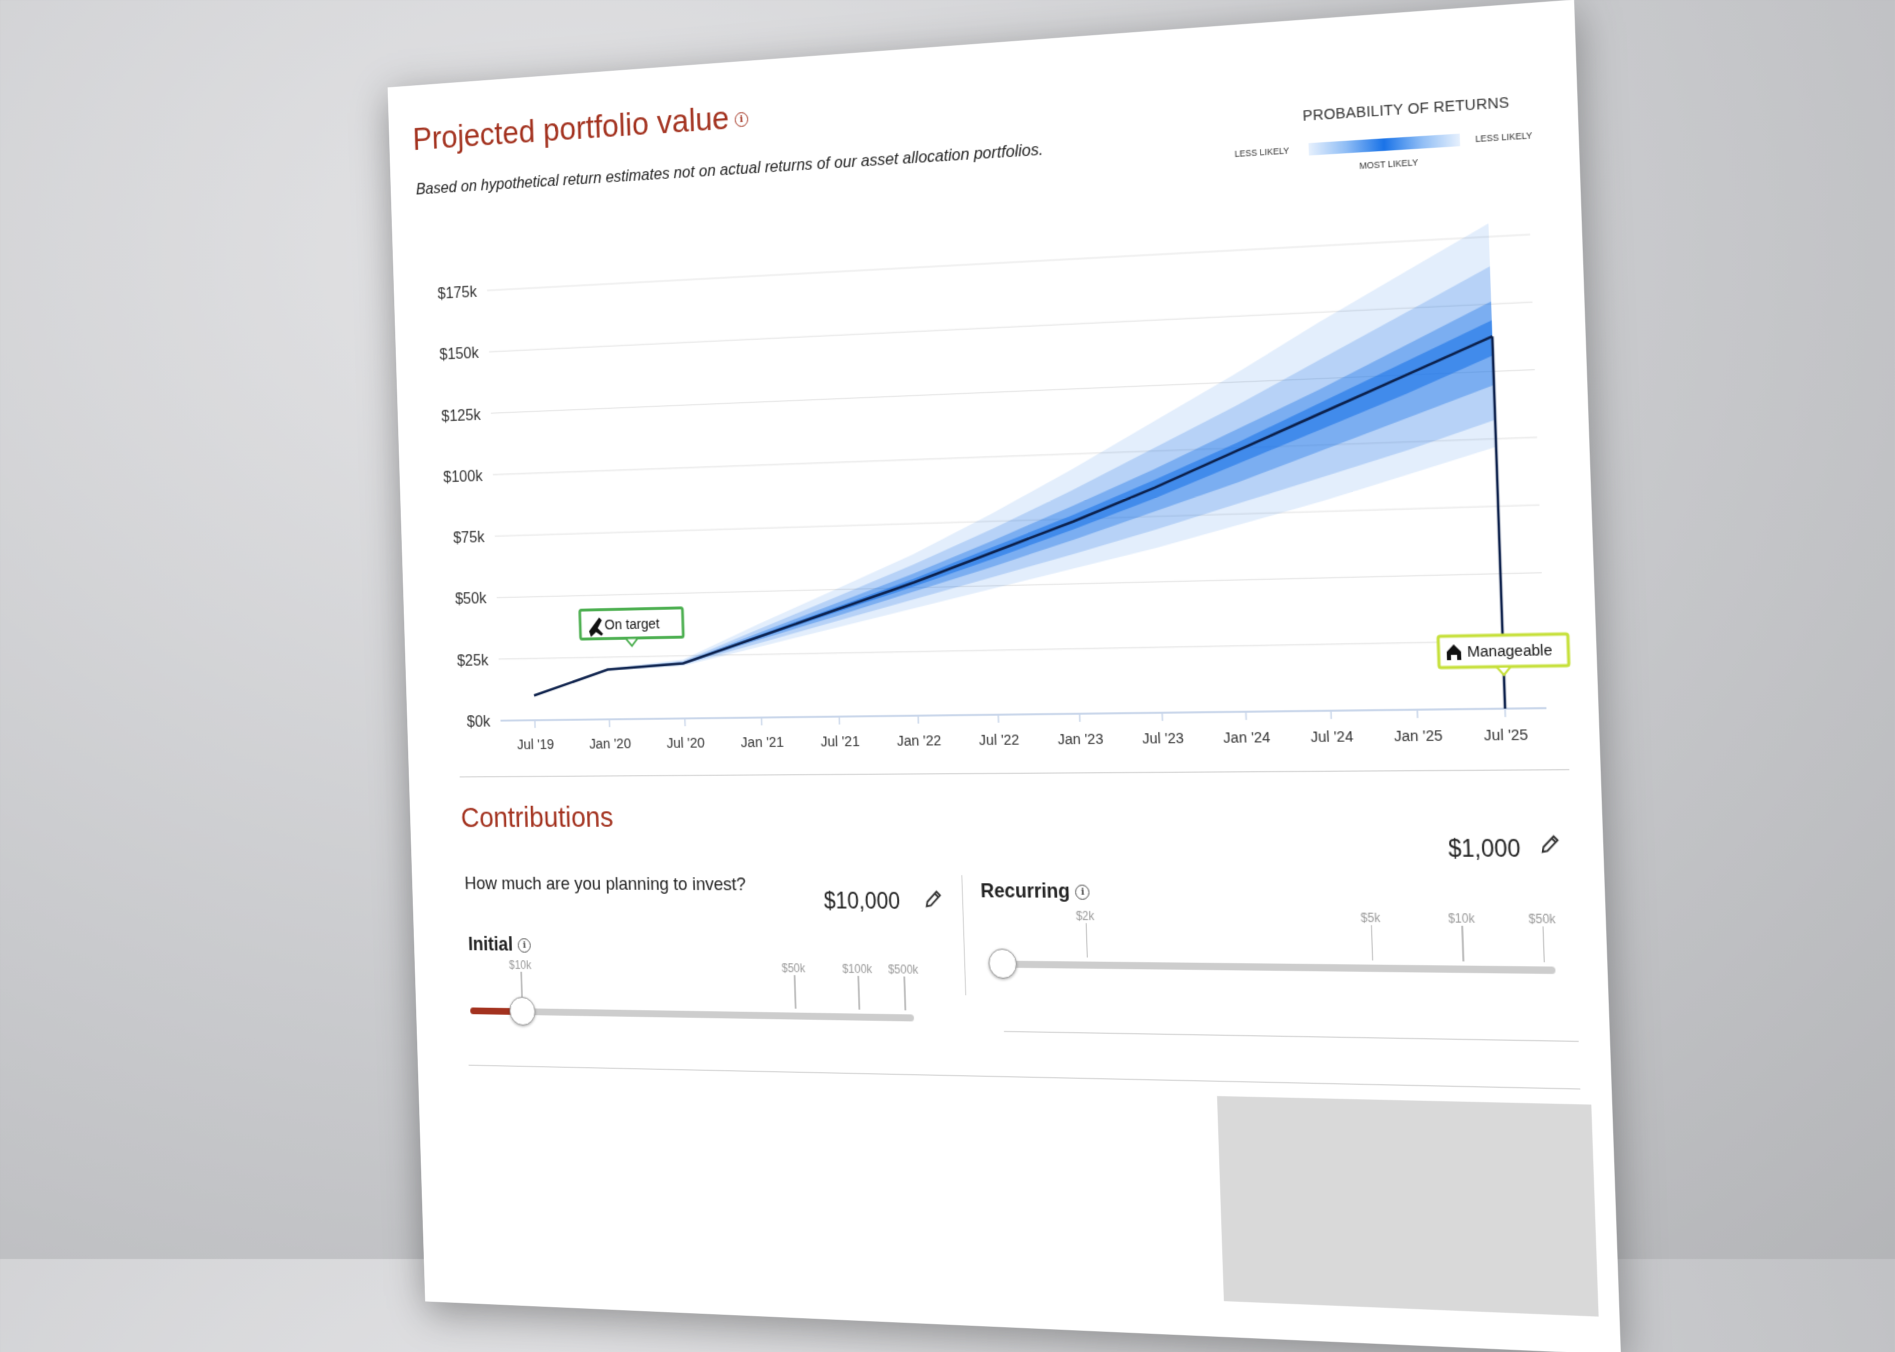 The image size is (1895, 1352). Describe the element at coordinates (1261, 152) in the screenshot. I see `legend-less-likely-left: LESS LIKELY` at that location.